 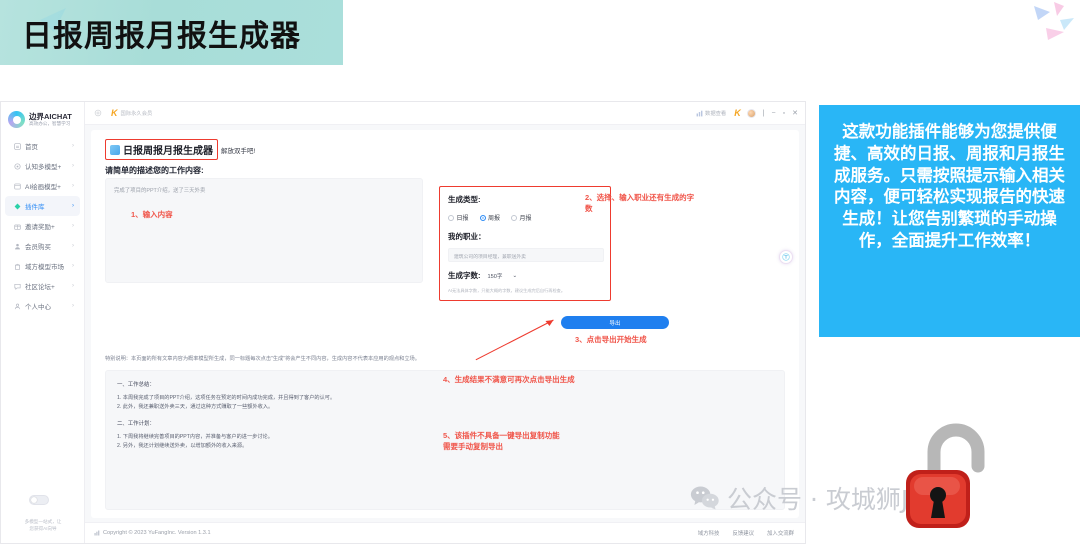 What do you see at coordinates (509, 379) in the screenshot?
I see `annotation-4: 4、生成结果不满意可再次点击导出生成` at bounding box center [509, 379].